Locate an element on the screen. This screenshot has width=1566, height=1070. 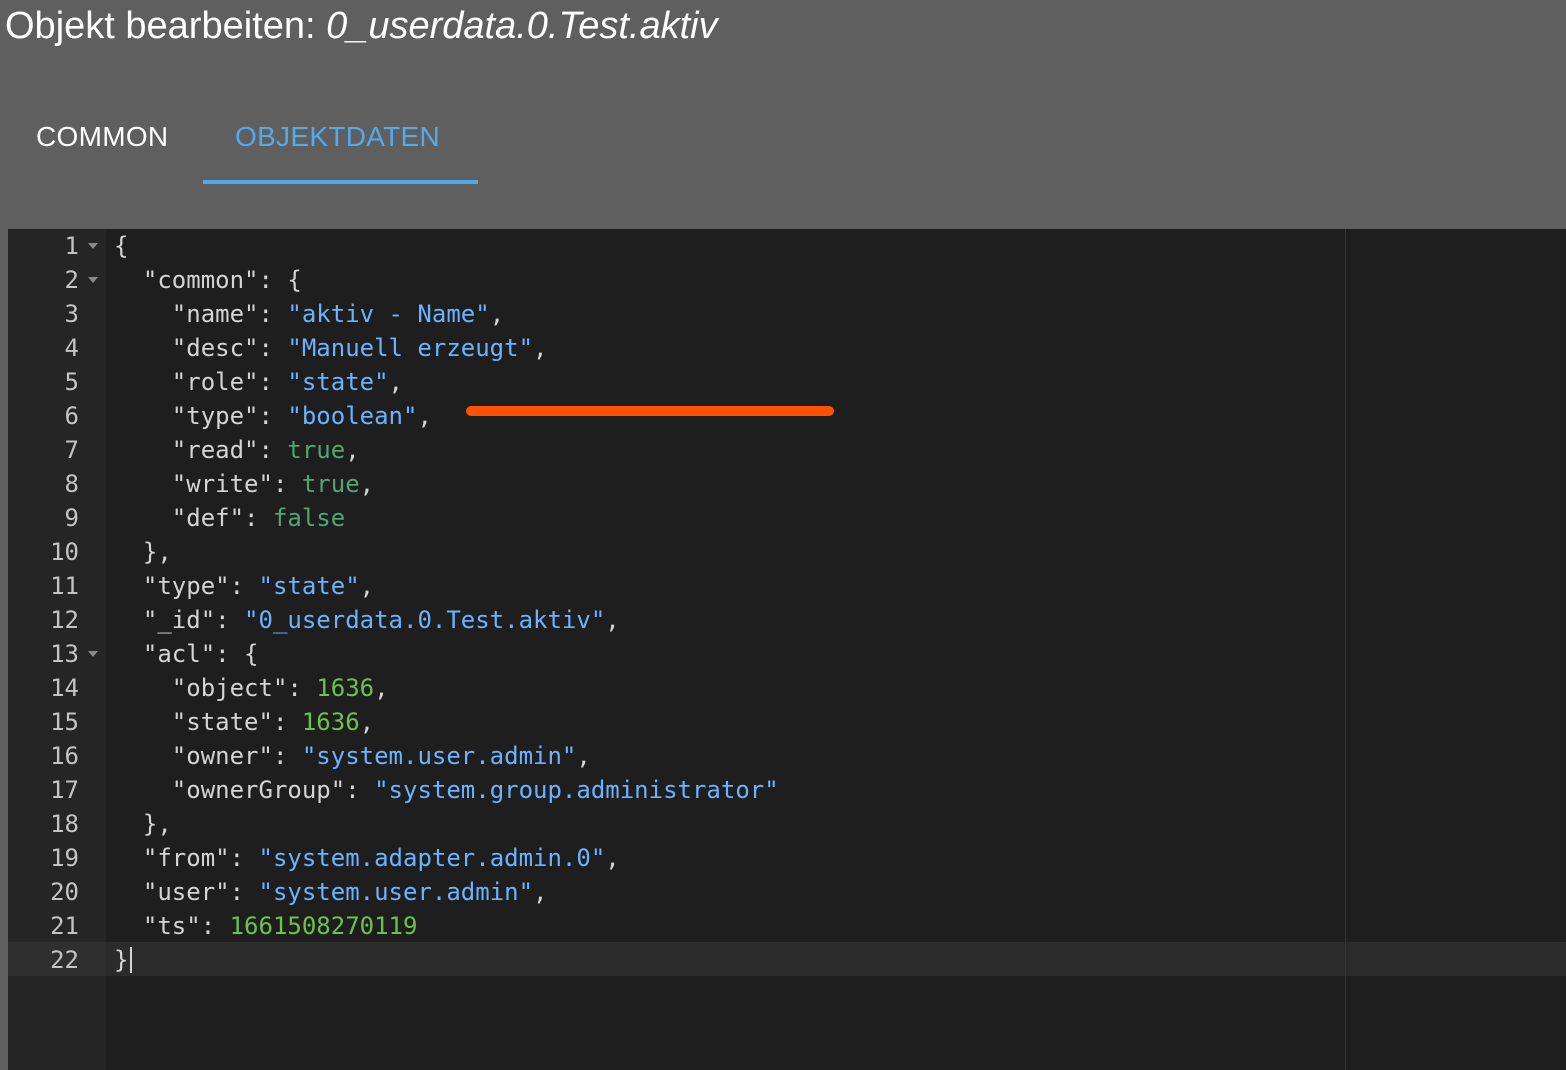
code-token: 1636 is located at coordinates (330, 722).